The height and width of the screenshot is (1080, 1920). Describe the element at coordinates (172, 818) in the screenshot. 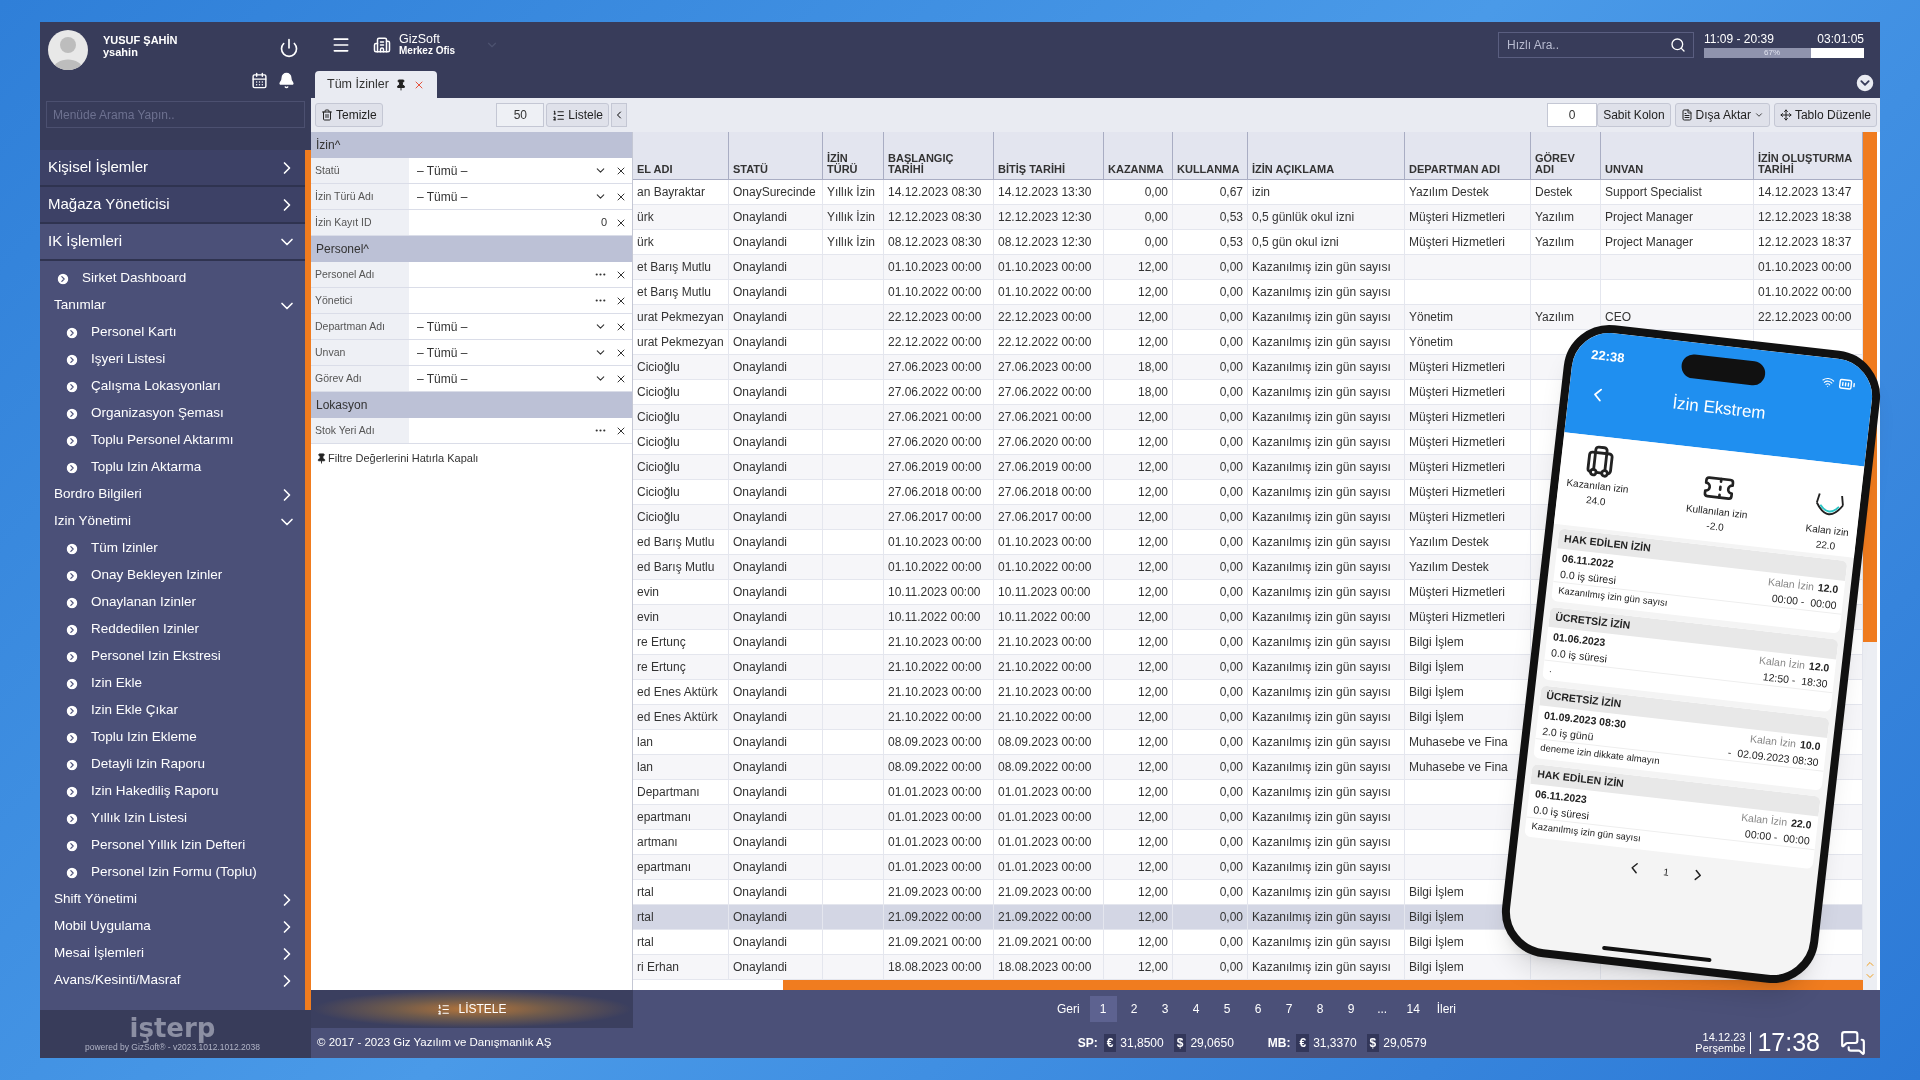

I see `menu-item: Yıllık Izin Listesi` at that location.